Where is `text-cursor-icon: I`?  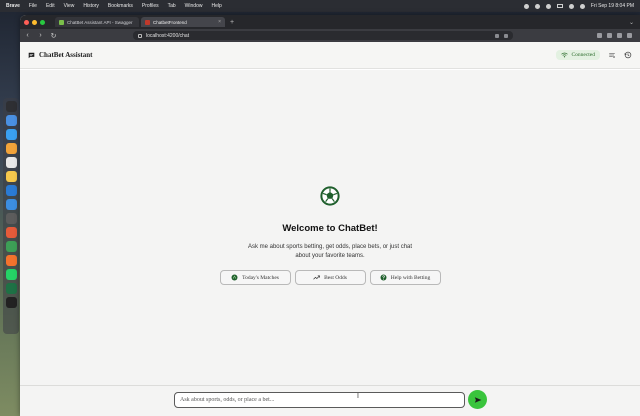 text-cursor-icon: I is located at coordinates (358, 396).